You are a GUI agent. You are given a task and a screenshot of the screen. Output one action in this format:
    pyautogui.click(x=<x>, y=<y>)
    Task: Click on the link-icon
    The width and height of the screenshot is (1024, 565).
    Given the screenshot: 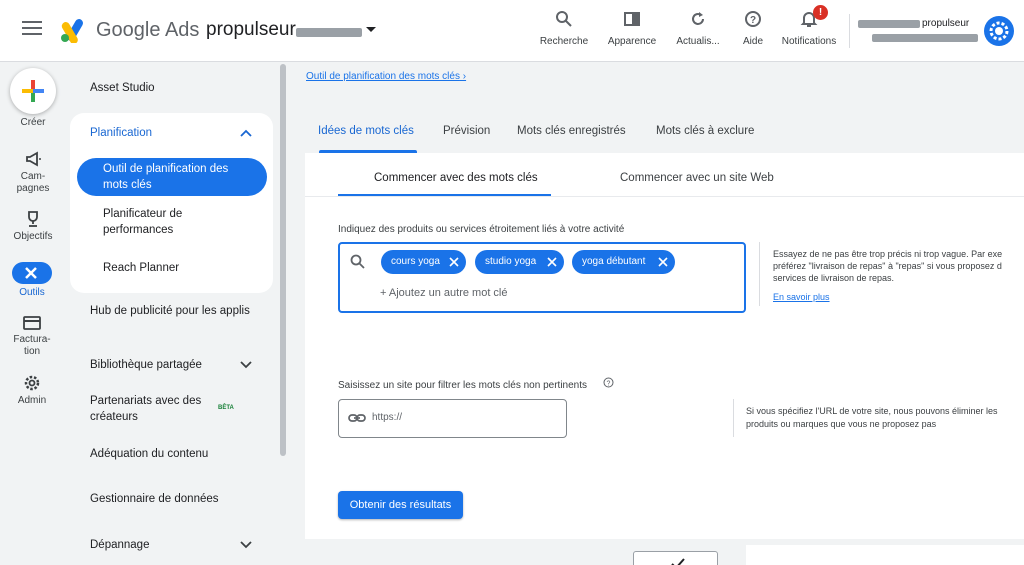 What is the action you would take?
    pyautogui.click(x=357, y=418)
    